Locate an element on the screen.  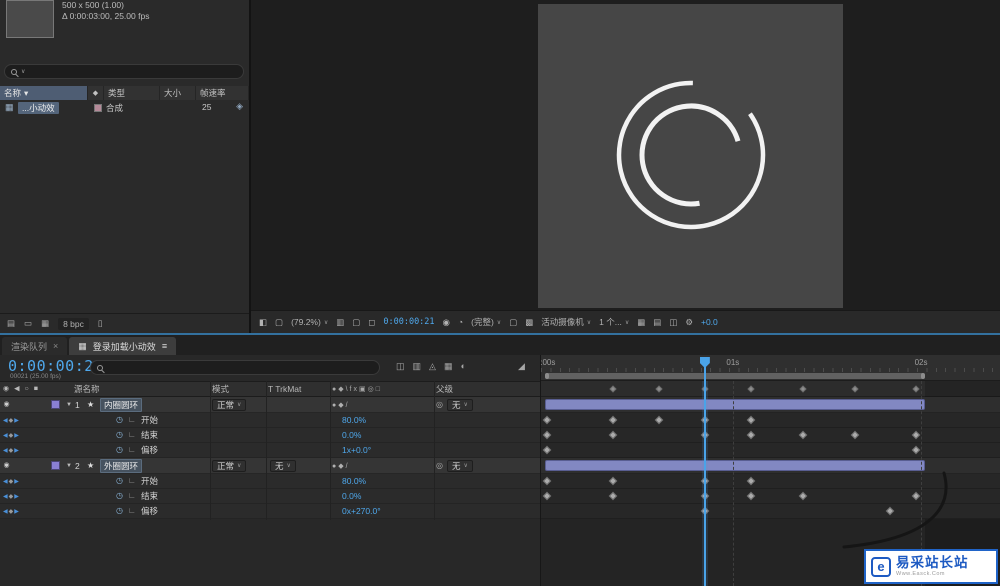
column-header-label: ◆ is located at coordinates (96, 93).